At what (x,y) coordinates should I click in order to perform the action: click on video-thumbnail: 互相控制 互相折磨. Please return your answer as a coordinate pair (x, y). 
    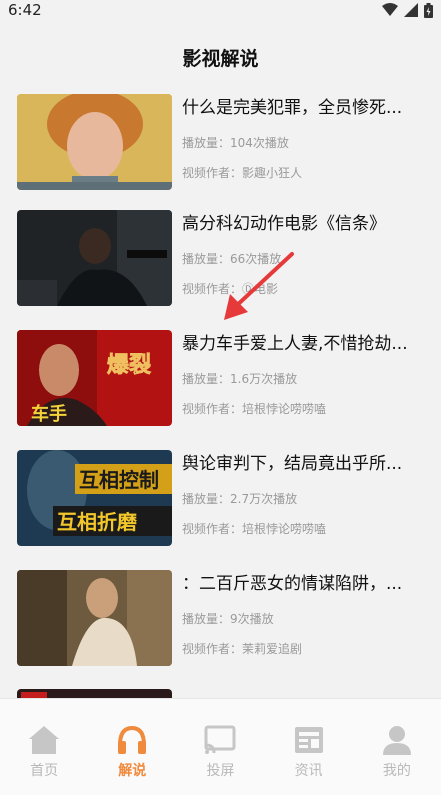
    Looking at the image, I should click on (94, 498).